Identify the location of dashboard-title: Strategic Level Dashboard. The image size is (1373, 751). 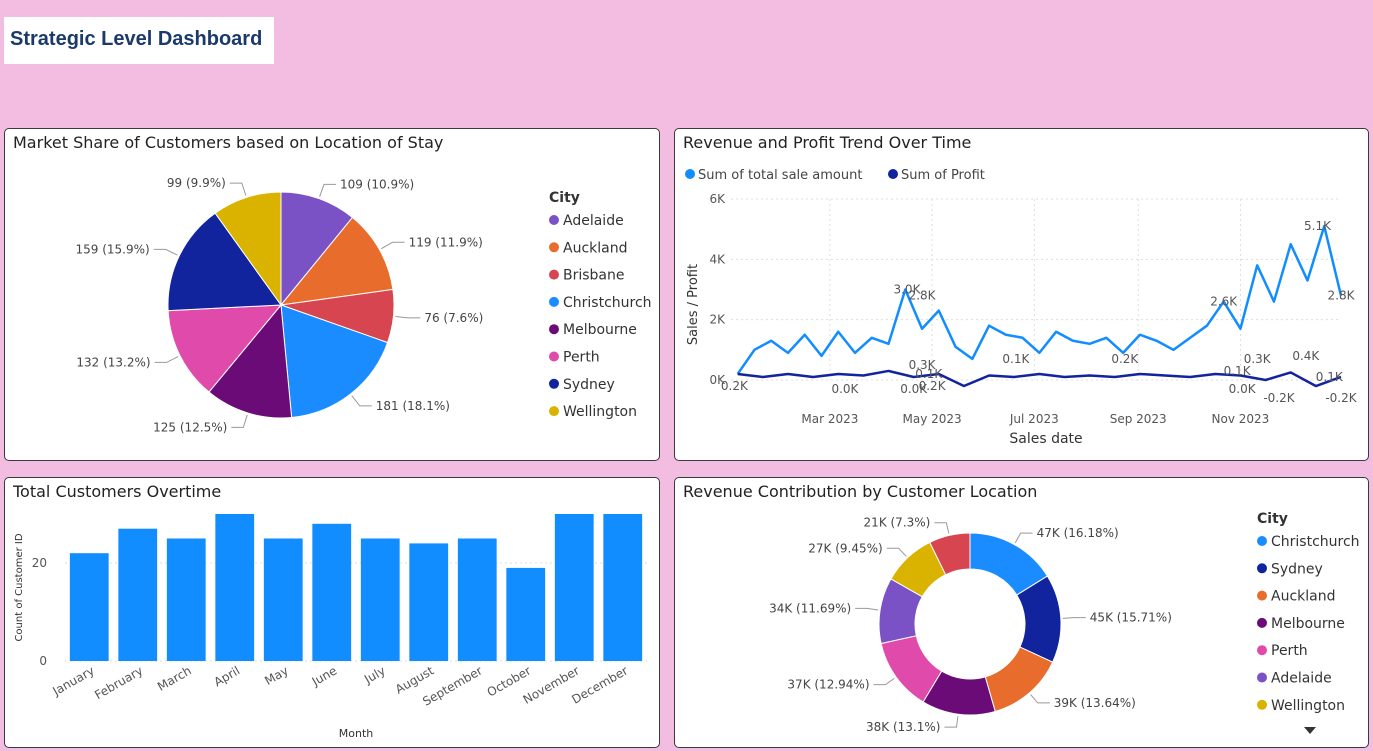
(136, 39).